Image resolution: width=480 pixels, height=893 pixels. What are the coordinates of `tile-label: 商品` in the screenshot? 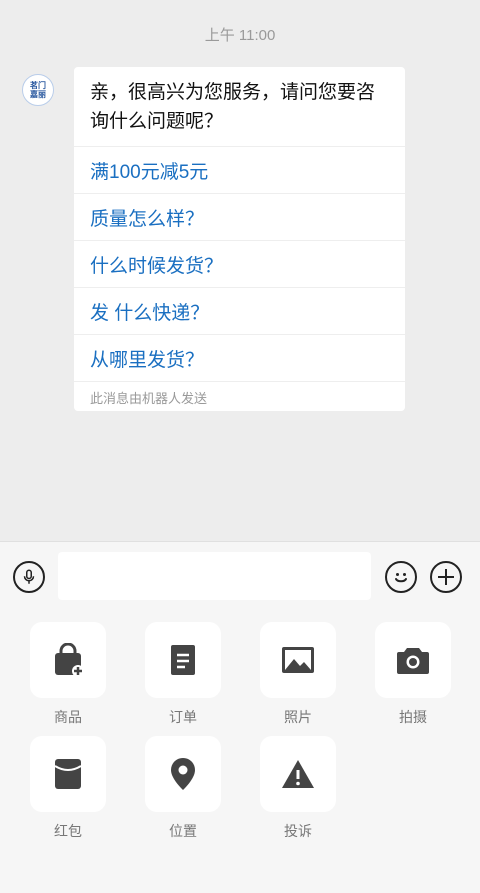 It's located at (68, 717).